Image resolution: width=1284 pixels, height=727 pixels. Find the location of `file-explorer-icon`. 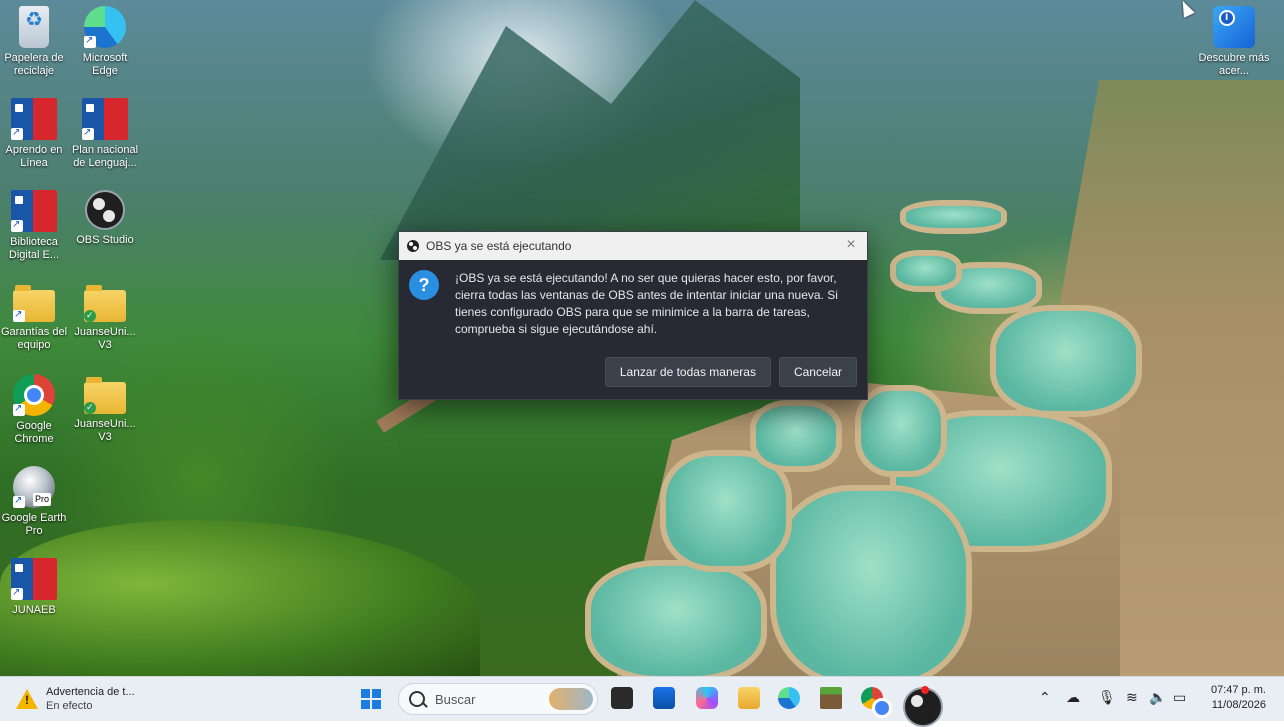

file-explorer-icon is located at coordinates (749, 698).